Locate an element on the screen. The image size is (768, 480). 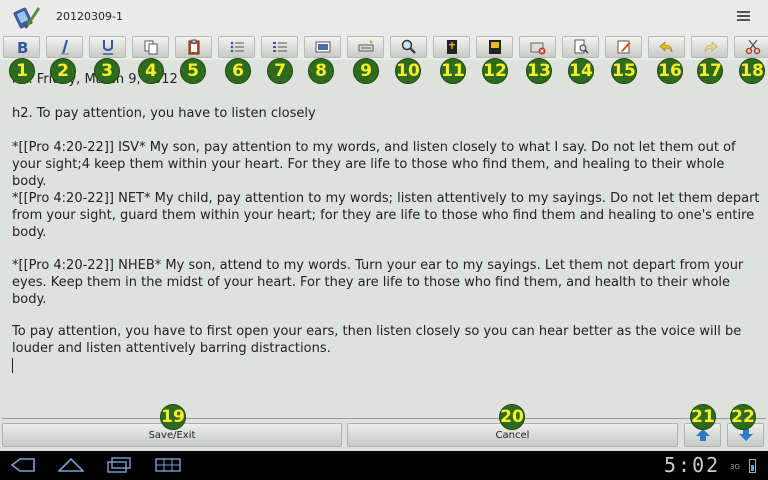
paste-icon is located at coordinates (193, 47).